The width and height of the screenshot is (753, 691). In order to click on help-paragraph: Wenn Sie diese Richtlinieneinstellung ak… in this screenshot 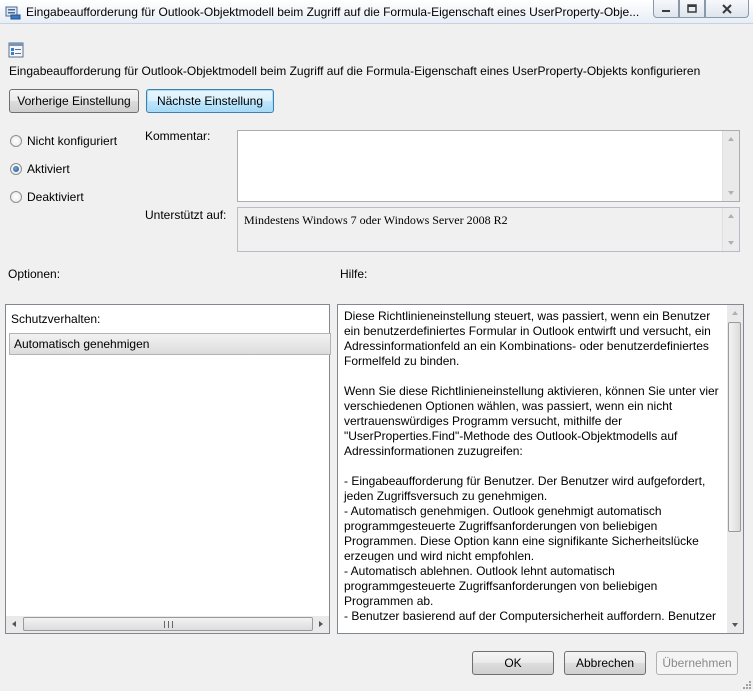, I will do `click(531, 421)`.